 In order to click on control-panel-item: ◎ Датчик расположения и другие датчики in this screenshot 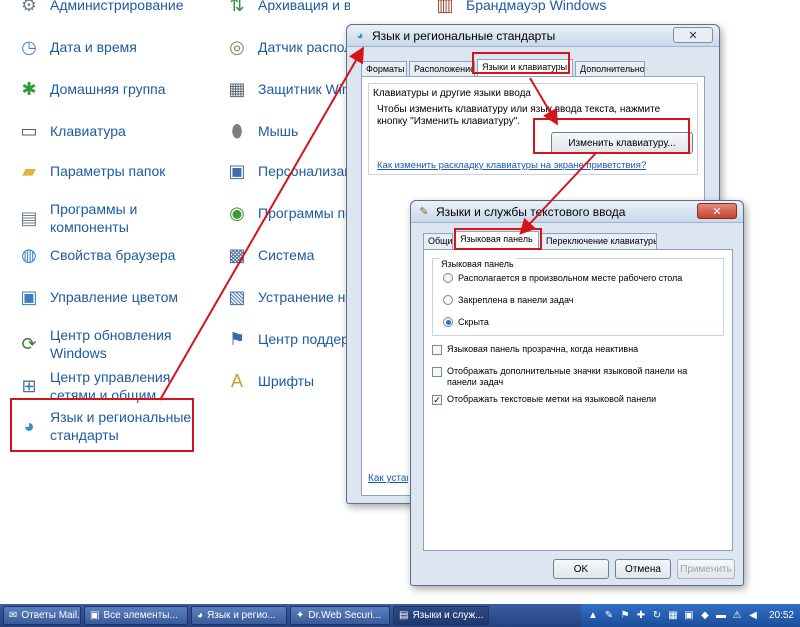, I will do `click(287, 47)`.